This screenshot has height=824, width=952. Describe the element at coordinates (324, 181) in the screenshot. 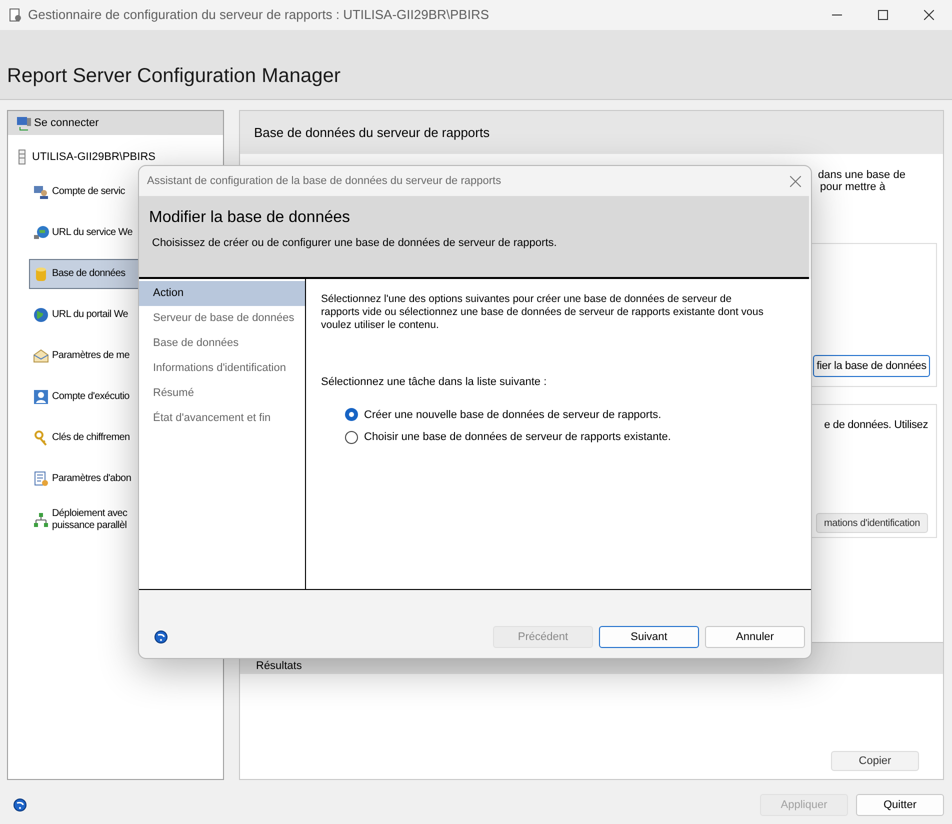

I see `dialog-title: Assistant de configuration de la base de données du serveur de rapports` at that location.